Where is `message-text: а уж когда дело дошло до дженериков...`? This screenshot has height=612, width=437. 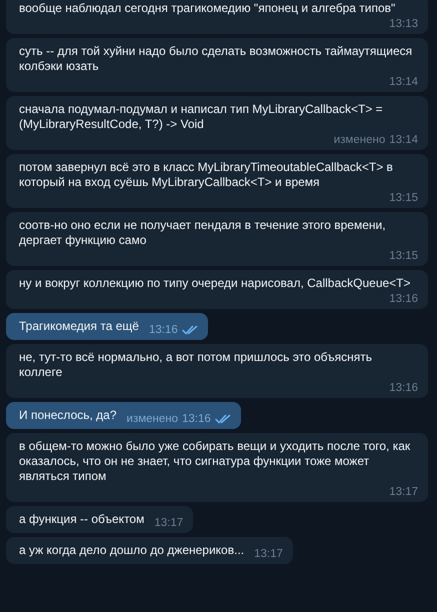
message-text: а уж когда дело дошло до дженериков... is located at coordinates (131, 551).